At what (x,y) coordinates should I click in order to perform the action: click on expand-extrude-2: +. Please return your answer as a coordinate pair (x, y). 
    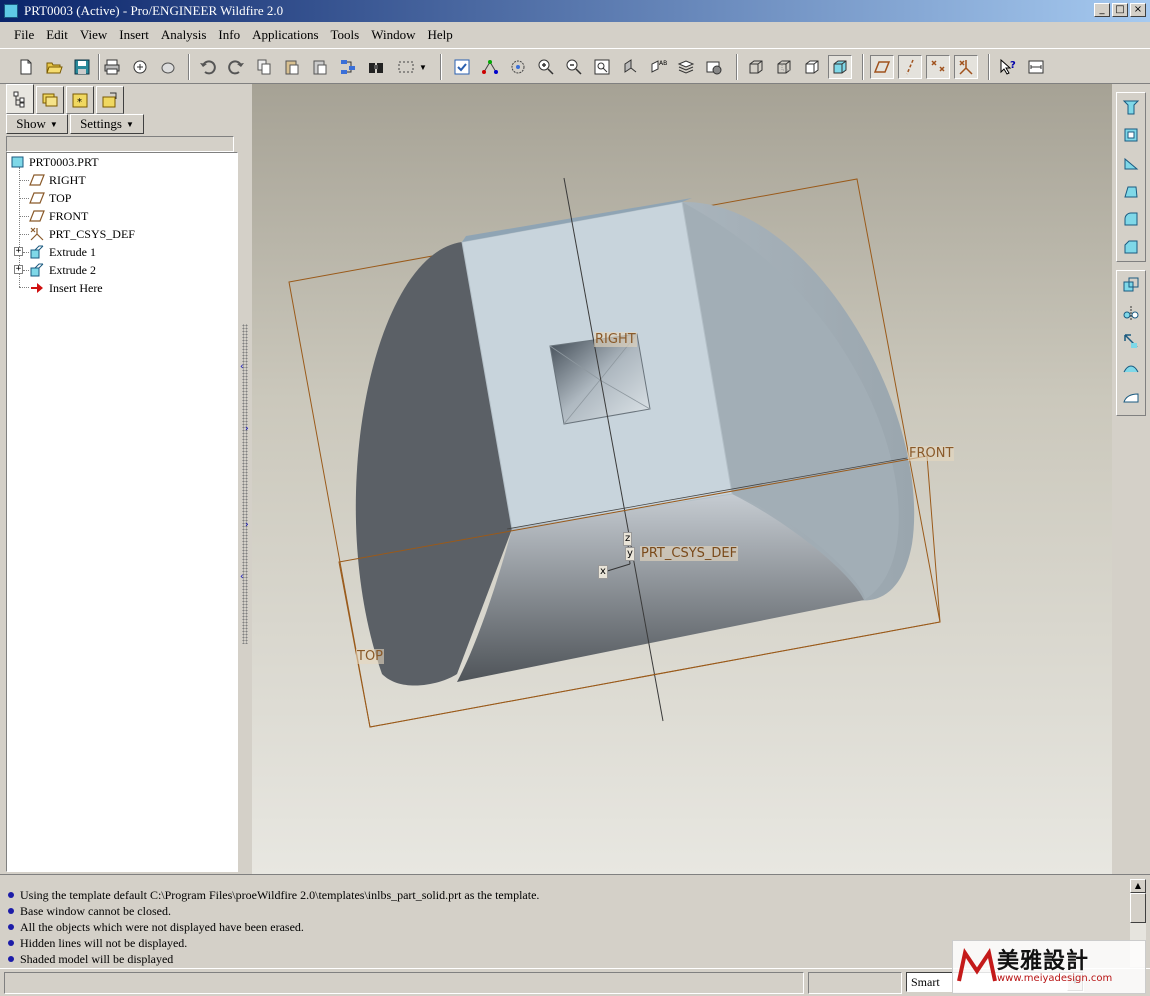
    Looking at the image, I should click on (18, 269).